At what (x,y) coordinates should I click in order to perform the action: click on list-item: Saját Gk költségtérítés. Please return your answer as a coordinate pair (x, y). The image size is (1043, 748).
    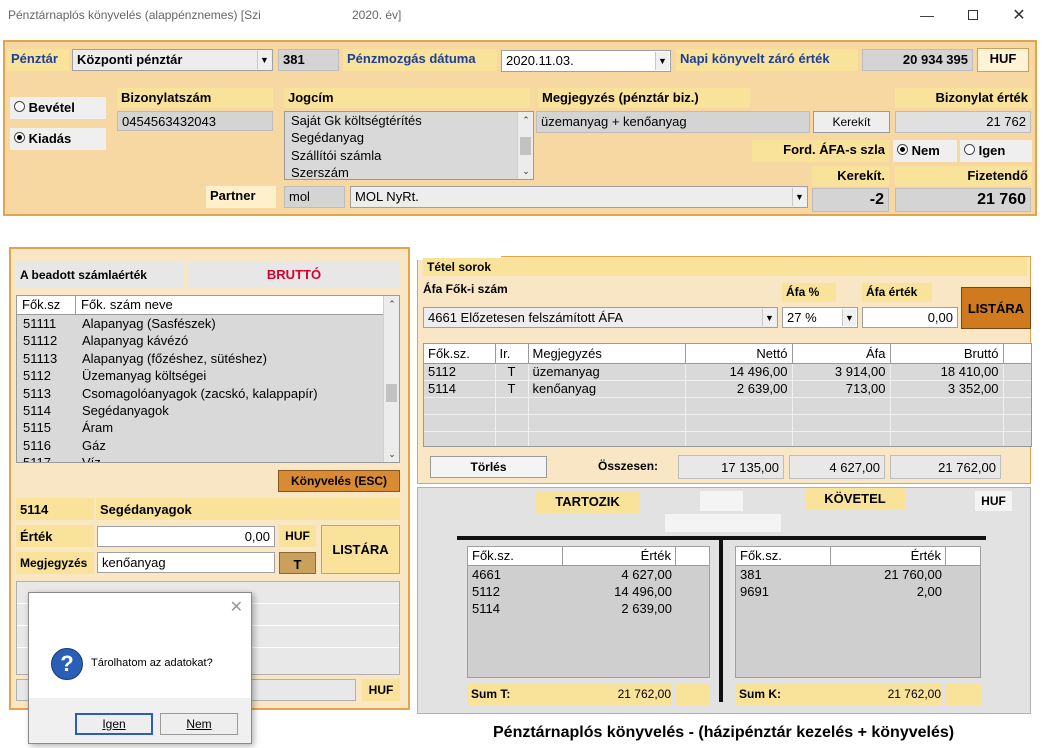
    Looking at the image, I should click on (409, 120).